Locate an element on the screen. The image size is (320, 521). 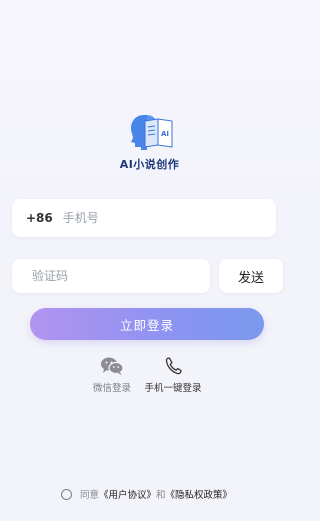
phone-input is located at coordinates (157, 218).